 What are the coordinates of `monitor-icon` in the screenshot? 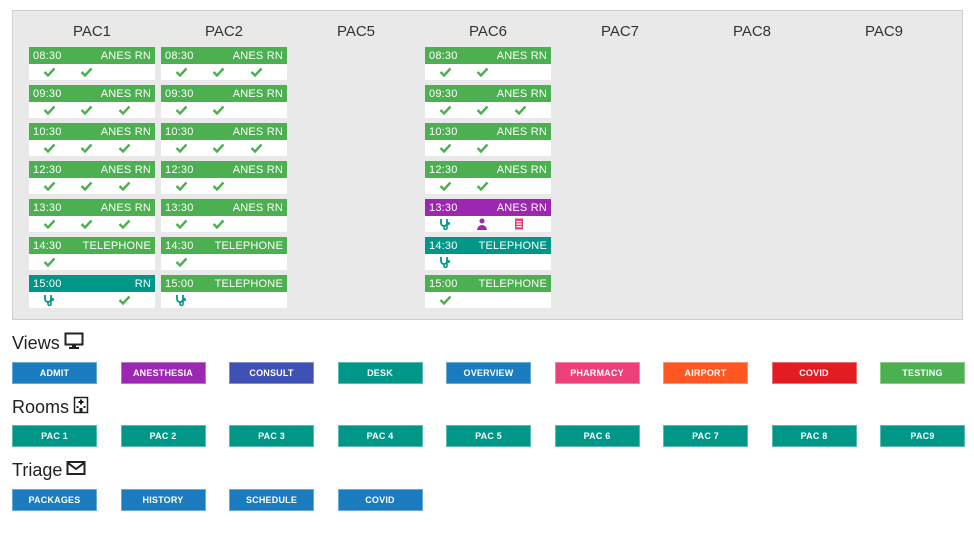 It's located at (74, 343).